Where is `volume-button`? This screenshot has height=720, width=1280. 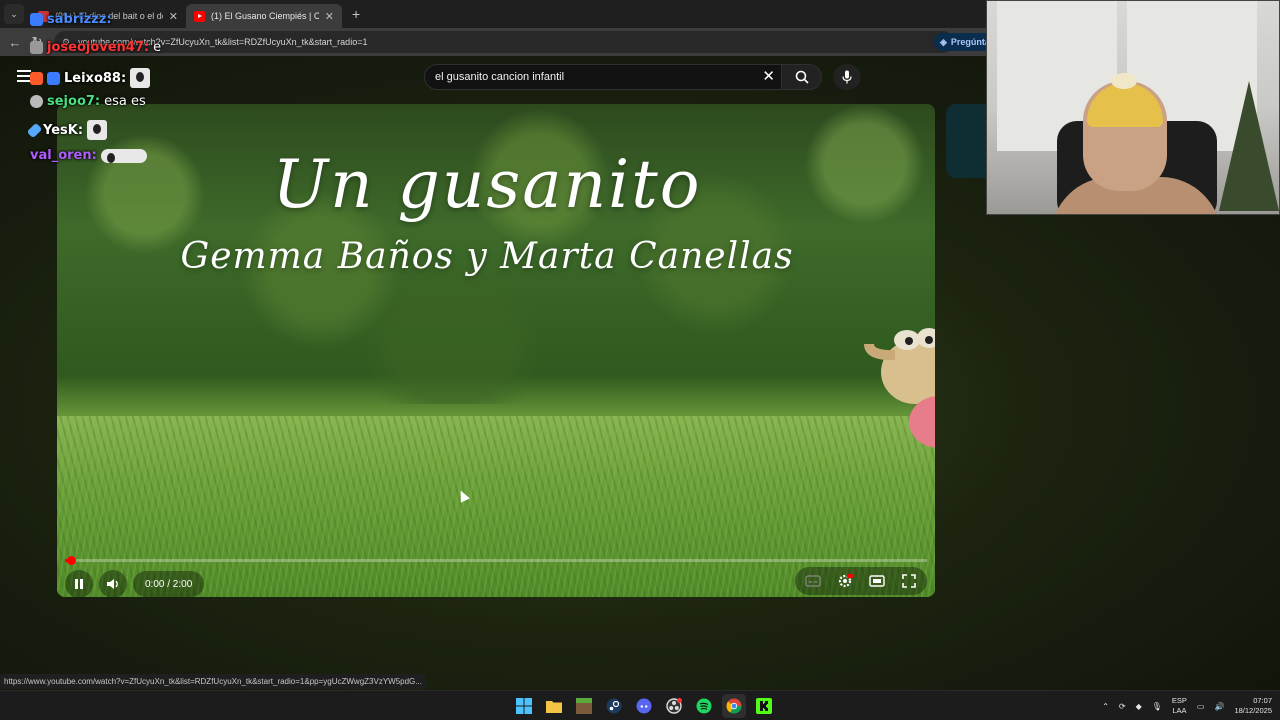 volume-button is located at coordinates (113, 583).